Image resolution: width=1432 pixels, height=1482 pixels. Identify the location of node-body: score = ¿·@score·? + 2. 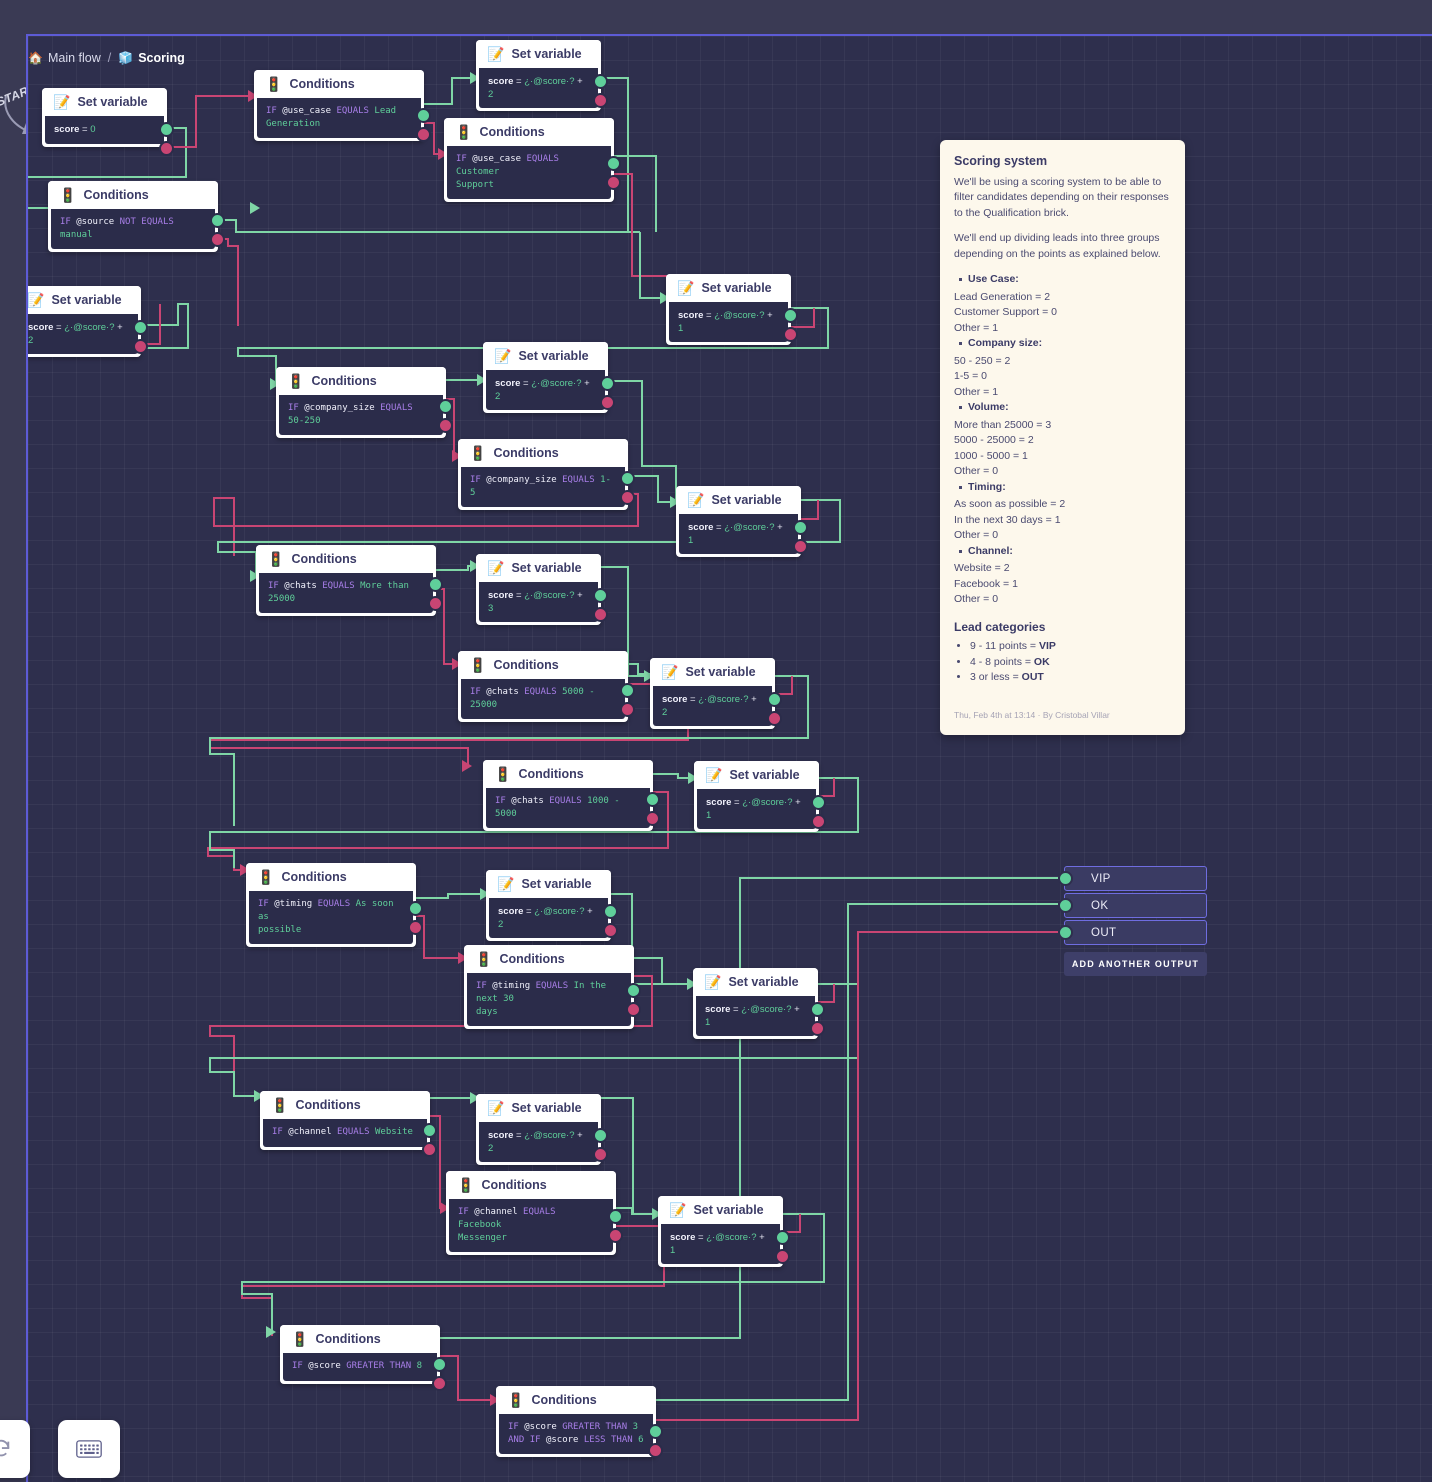
(548, 918).